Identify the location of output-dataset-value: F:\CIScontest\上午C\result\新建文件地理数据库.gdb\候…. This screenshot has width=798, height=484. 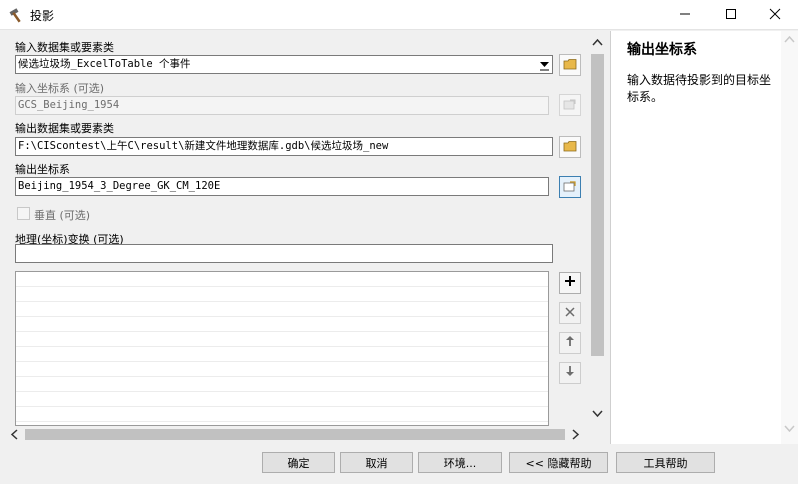
(203, 146).